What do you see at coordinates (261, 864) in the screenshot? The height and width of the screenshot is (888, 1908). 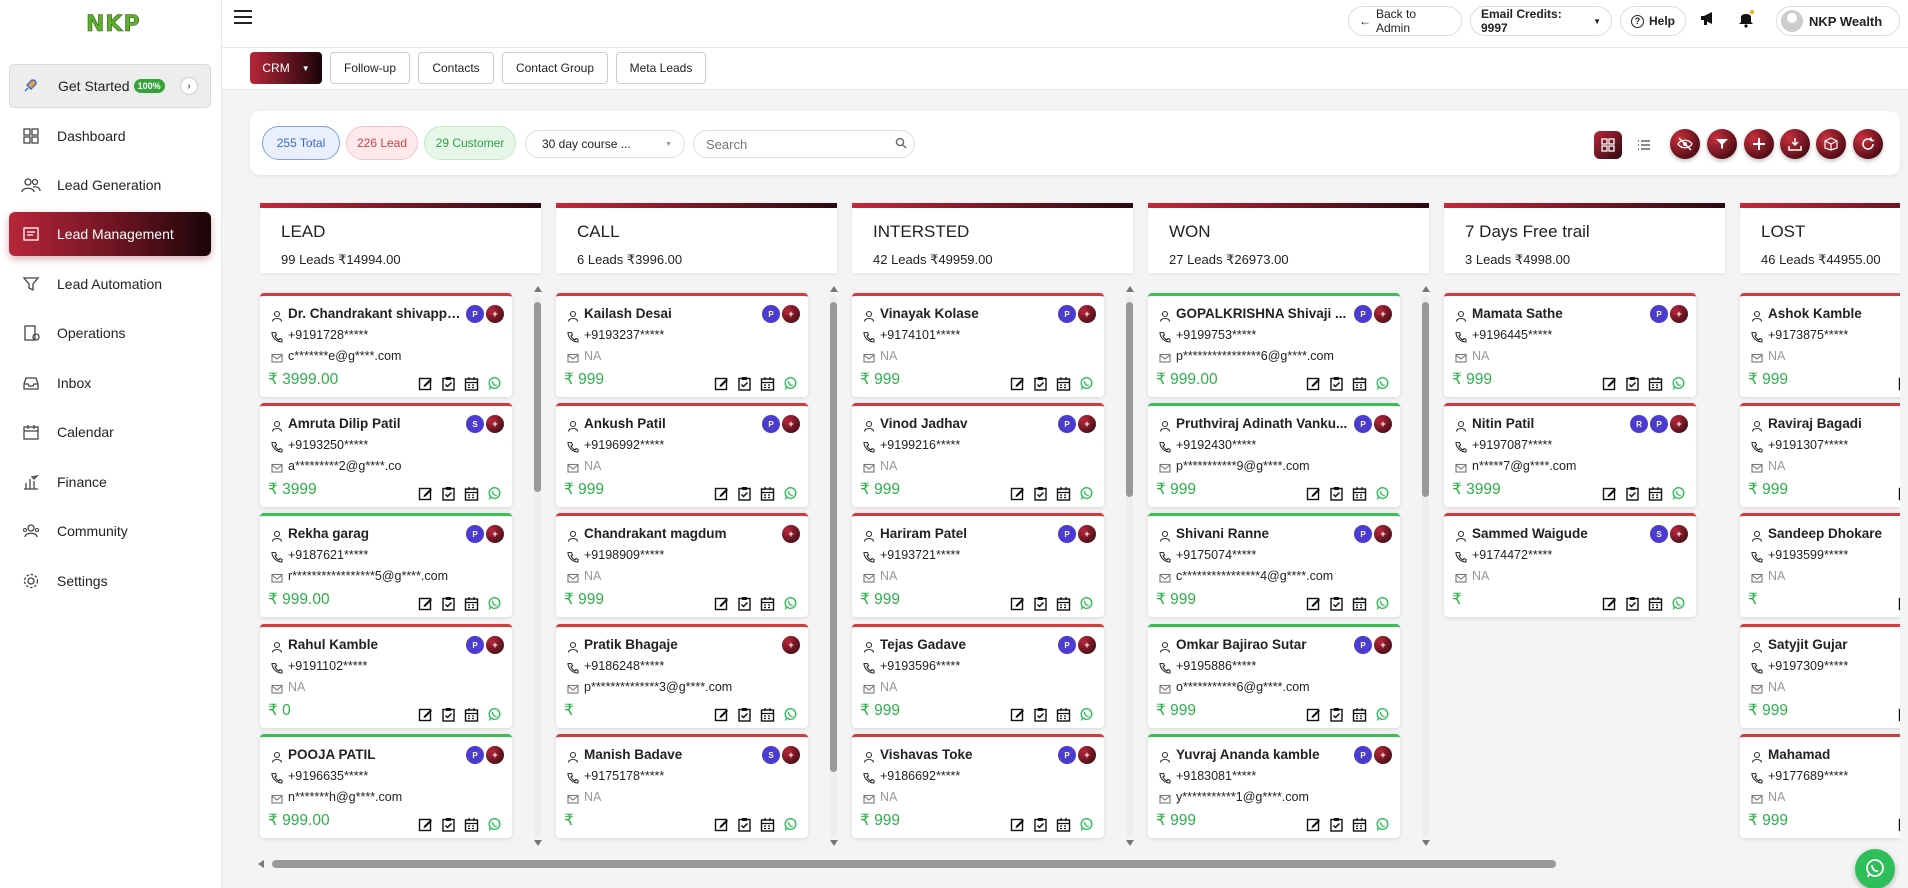 I see `scroll-left-arrow` at bounding box center [261, 864].